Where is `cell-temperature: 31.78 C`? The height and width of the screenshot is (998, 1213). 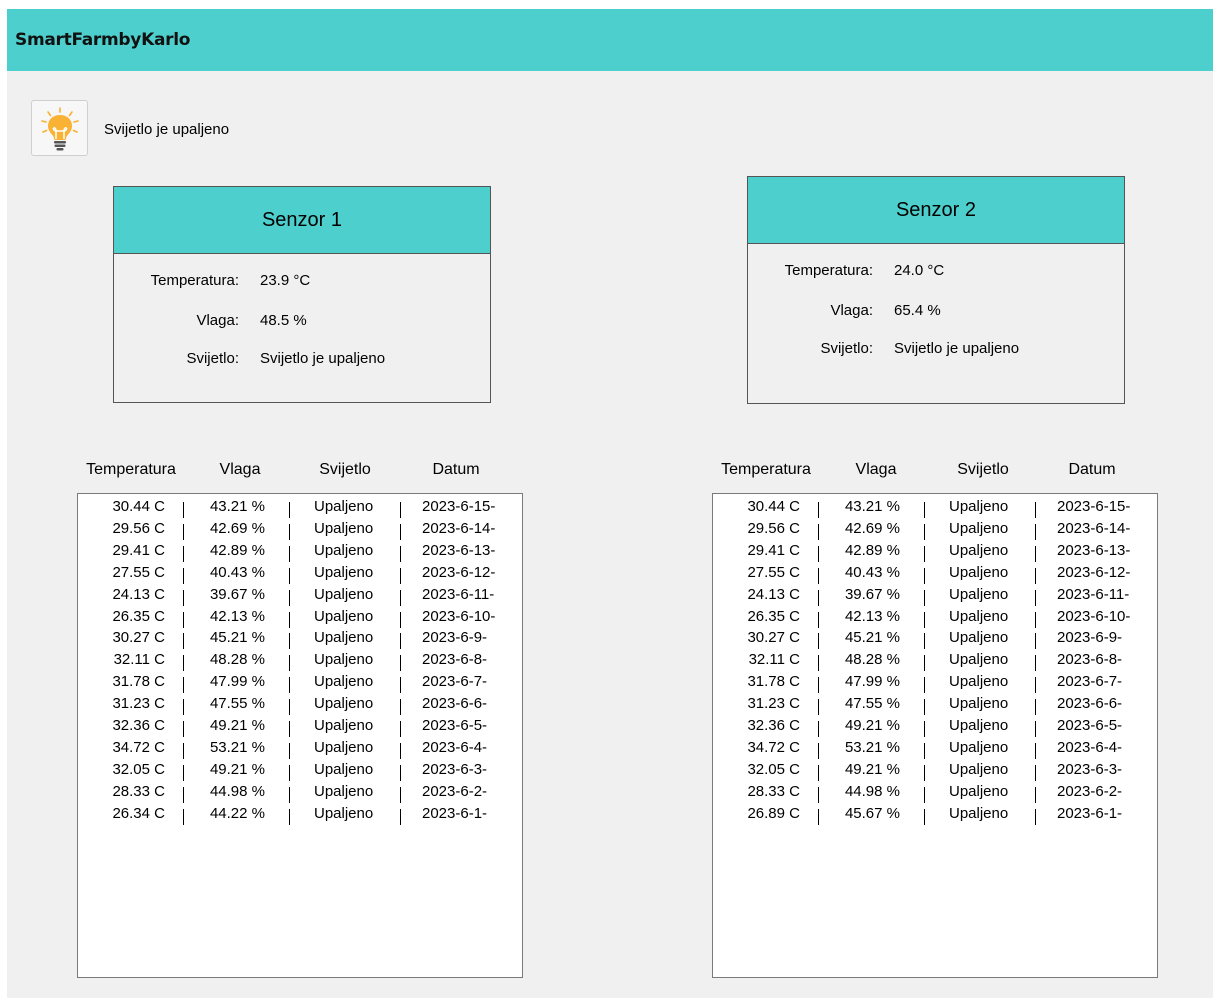
cell-temperature: 31.78 C is located at coordinates (773, 682).